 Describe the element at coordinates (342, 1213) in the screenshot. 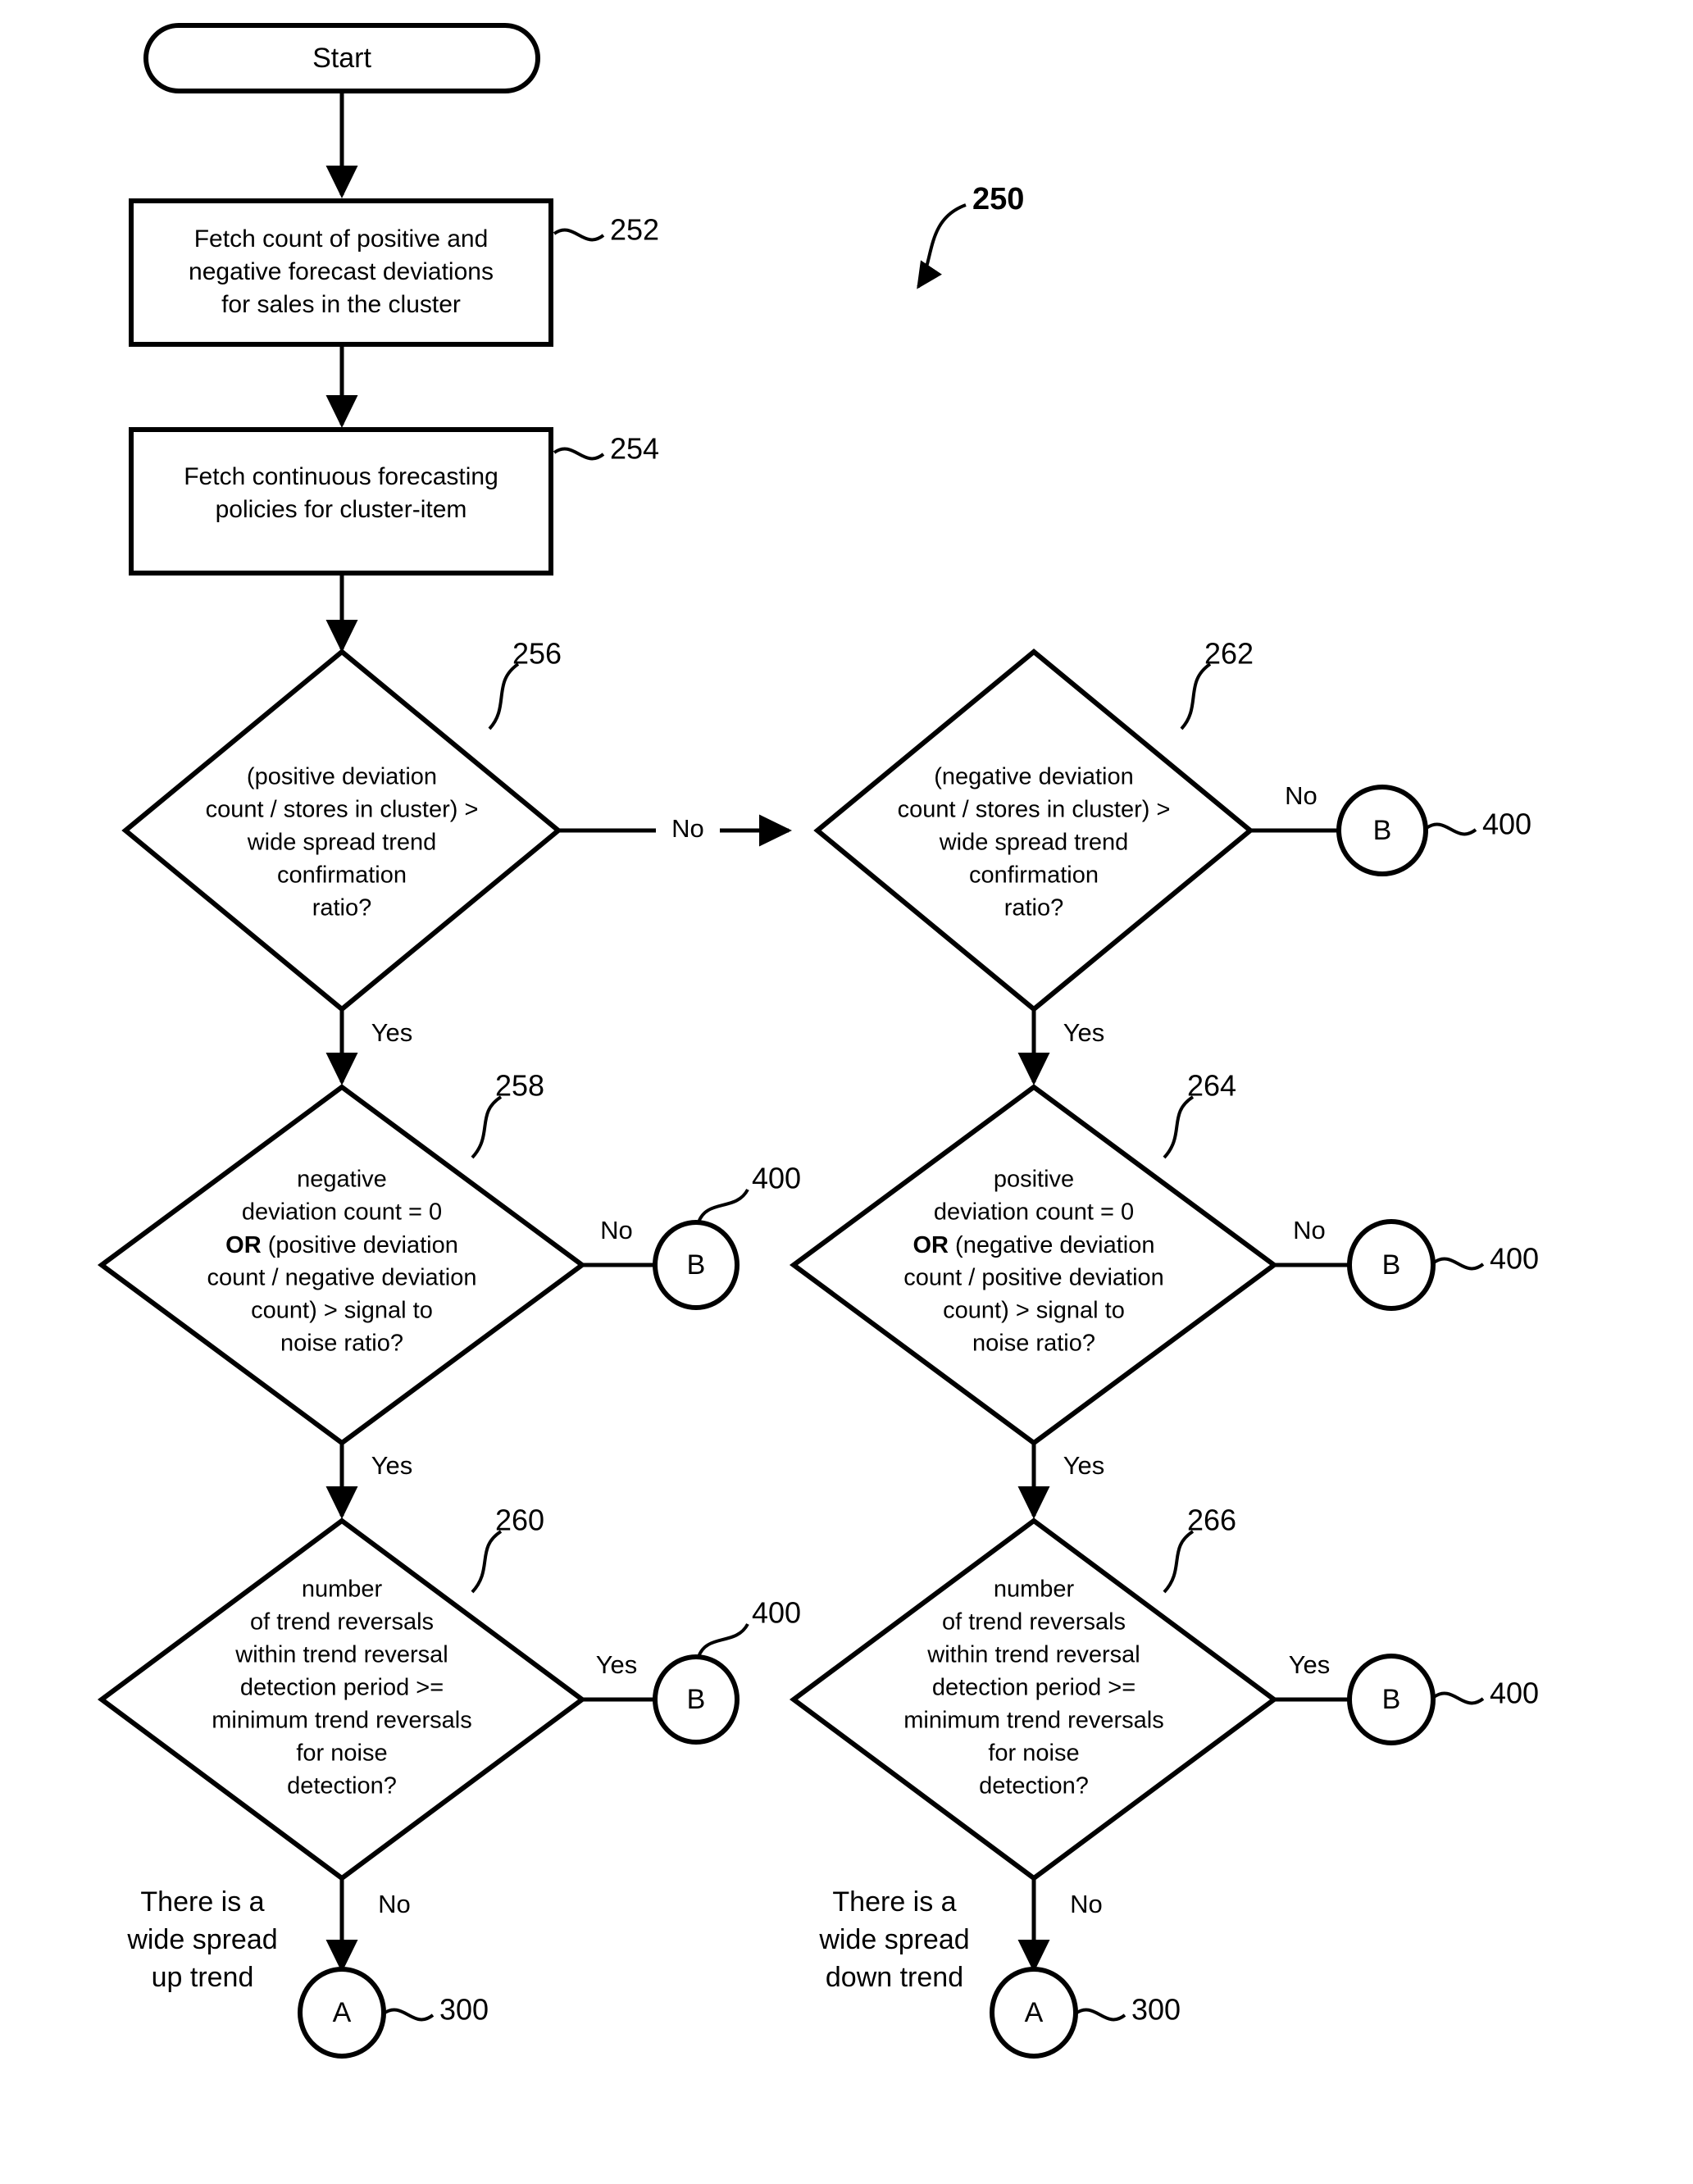

I see `decision-258-line-2: deviation count = 0` at that location.